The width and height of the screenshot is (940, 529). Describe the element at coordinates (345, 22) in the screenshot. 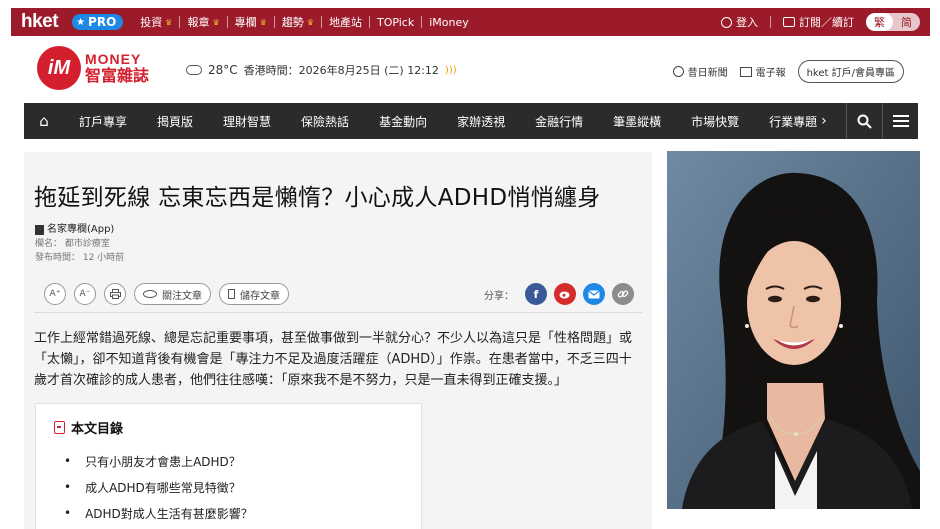

I see `top-nav-property: 地產站` at that location.